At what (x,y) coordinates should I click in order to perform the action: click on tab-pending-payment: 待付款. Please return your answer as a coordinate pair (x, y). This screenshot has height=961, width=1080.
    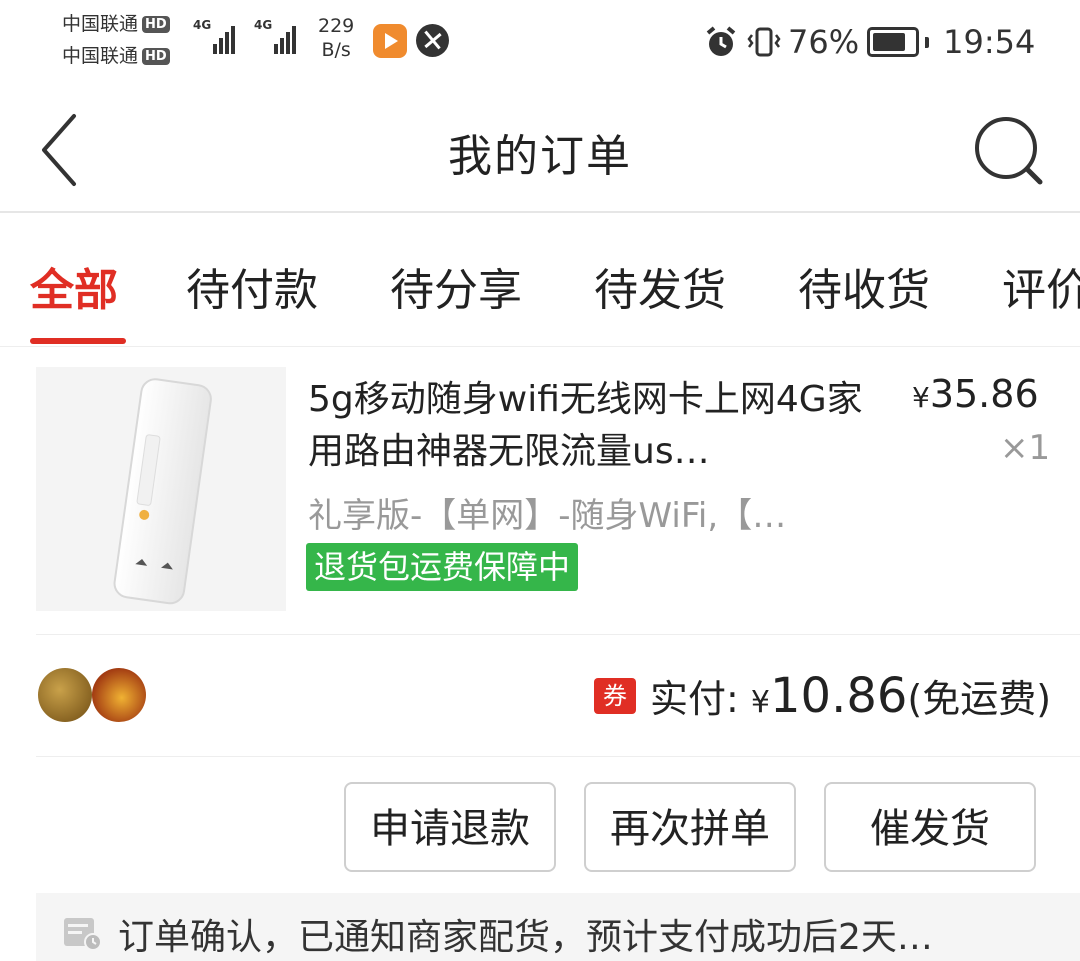
    Looking at the image, I should click on (252, 286).